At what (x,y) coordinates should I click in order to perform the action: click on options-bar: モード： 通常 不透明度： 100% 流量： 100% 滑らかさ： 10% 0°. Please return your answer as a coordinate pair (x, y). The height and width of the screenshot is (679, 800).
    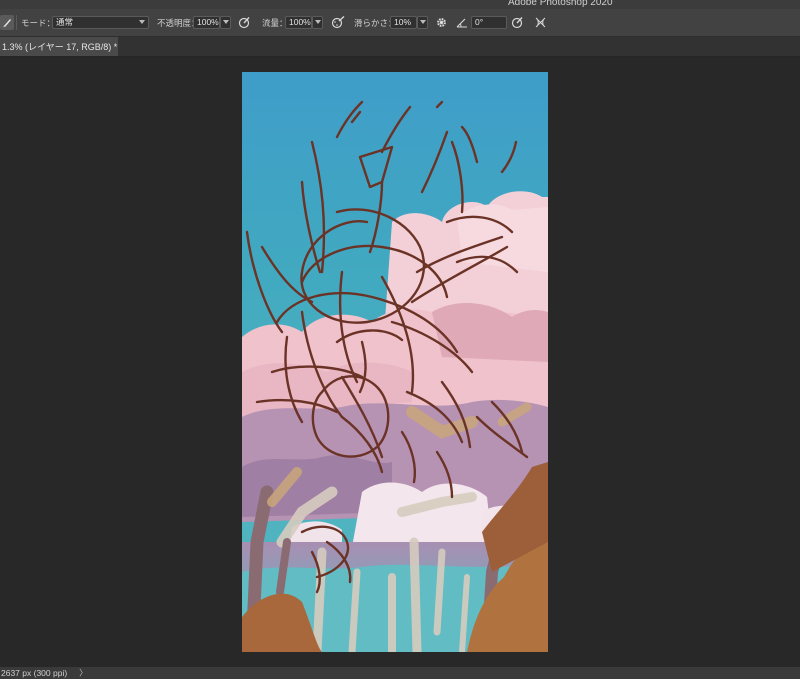
    Looking at the image, I should click on (400, 23).